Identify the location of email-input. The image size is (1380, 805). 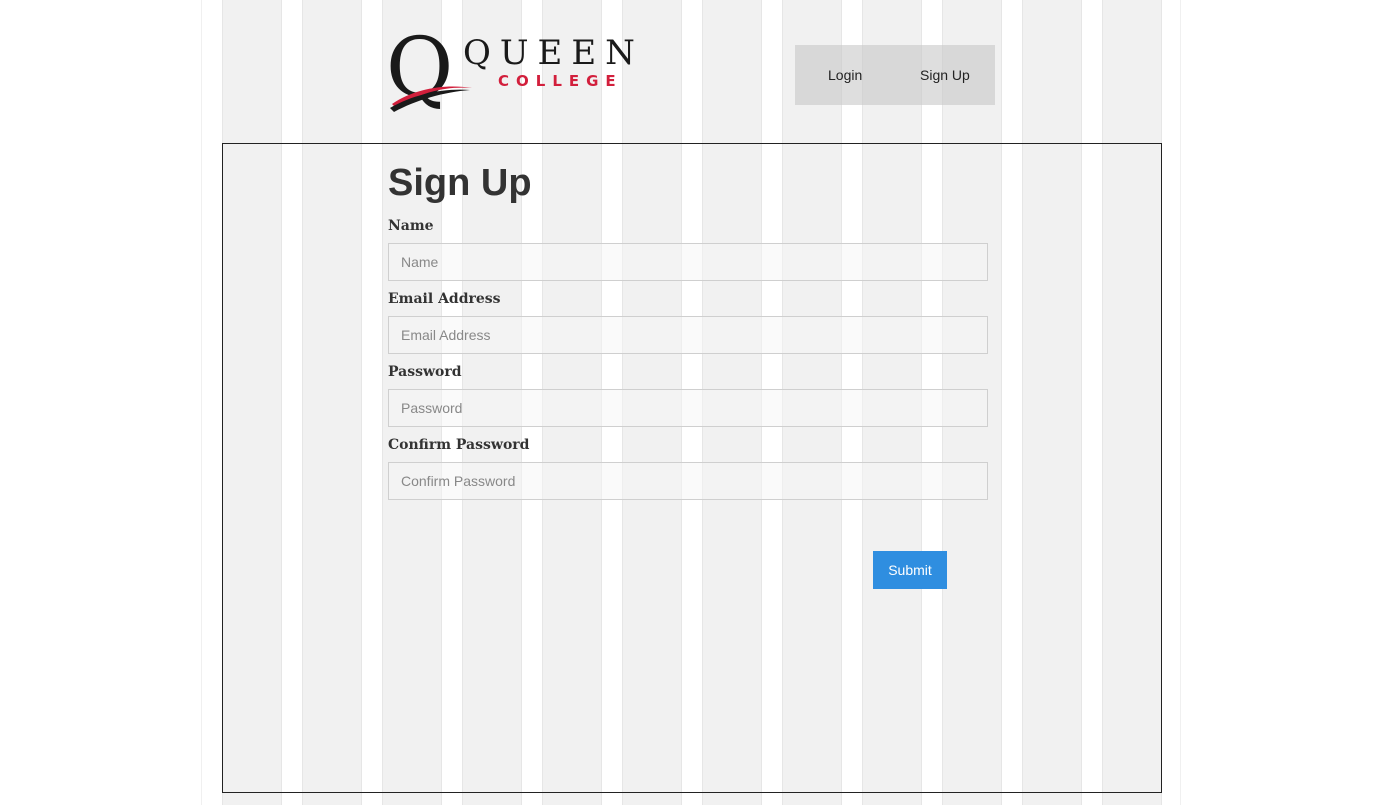
(688, 335).